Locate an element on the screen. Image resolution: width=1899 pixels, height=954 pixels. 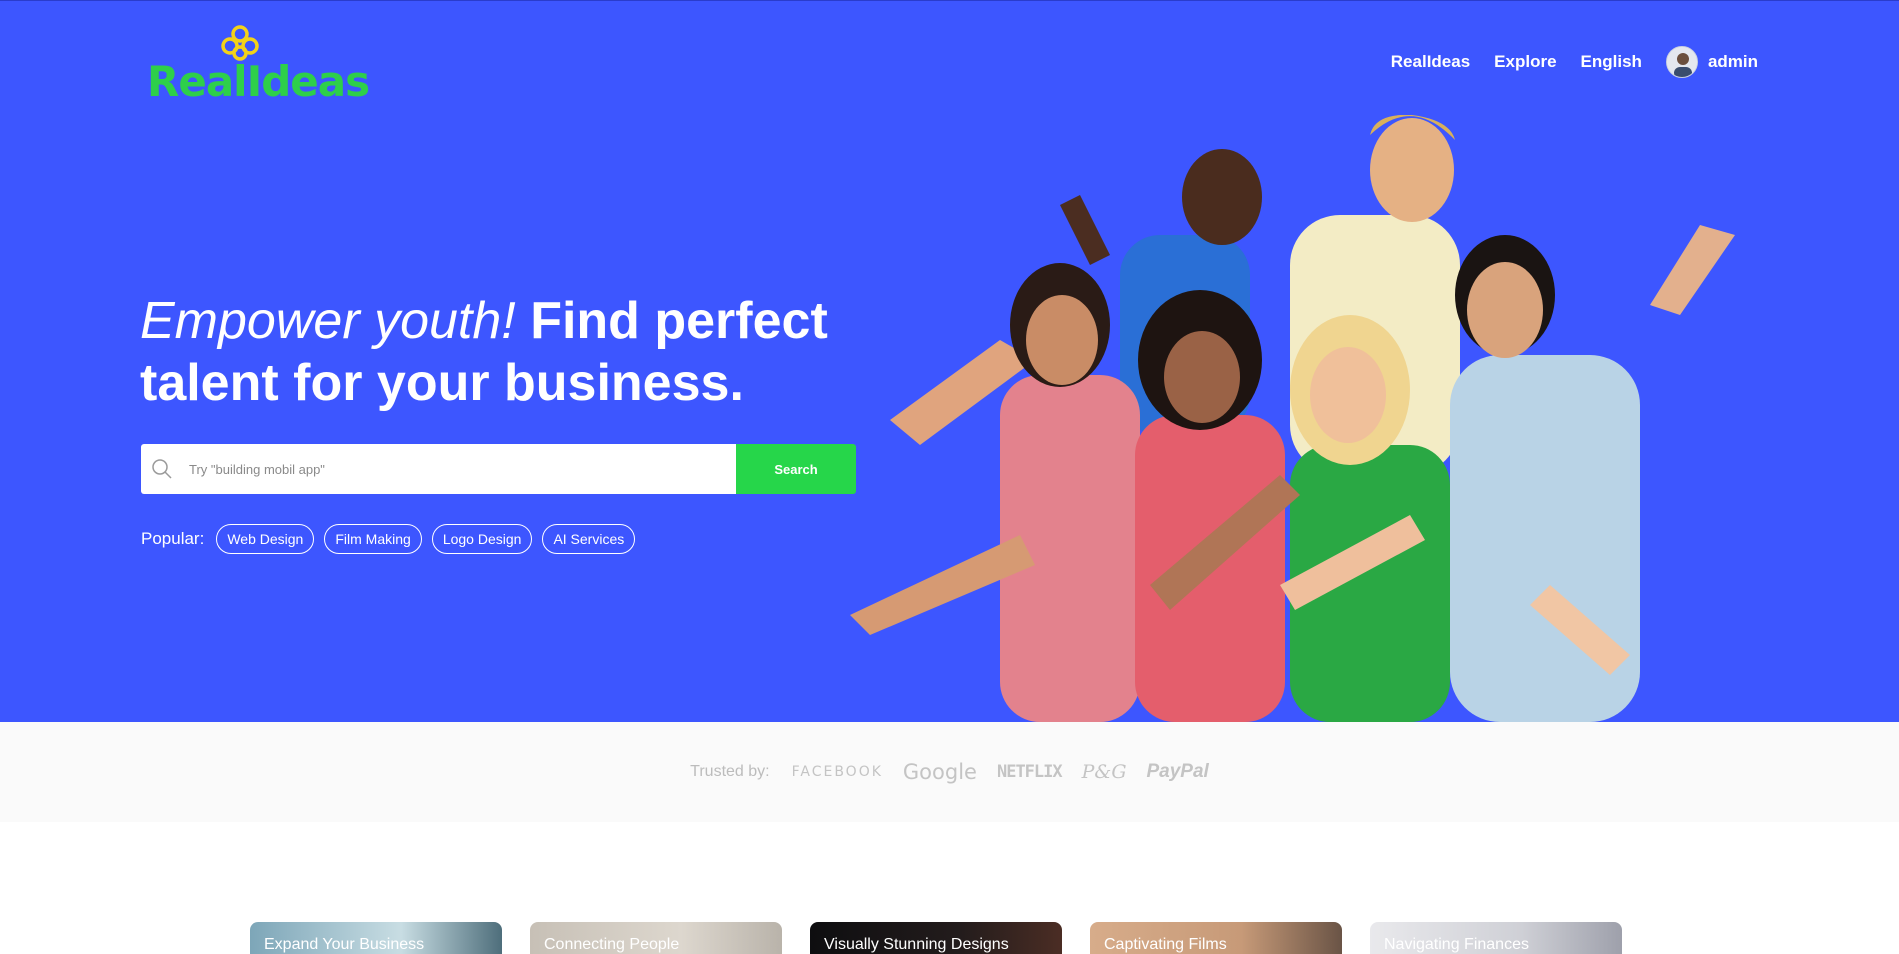
top-nav: RealIdeas Explore English admin is located at coordinates (1574, 62).